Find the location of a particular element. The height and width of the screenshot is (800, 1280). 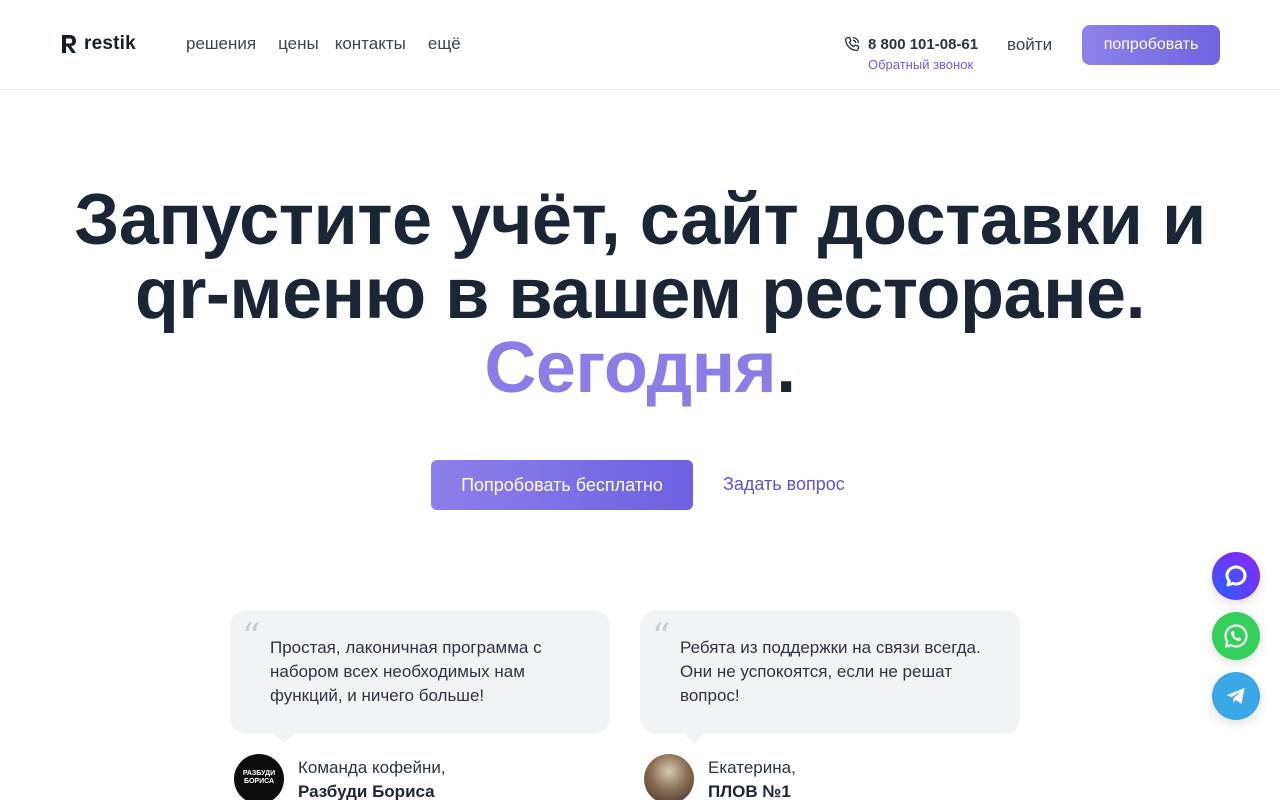

avatar is located at coordinates (669, 777).